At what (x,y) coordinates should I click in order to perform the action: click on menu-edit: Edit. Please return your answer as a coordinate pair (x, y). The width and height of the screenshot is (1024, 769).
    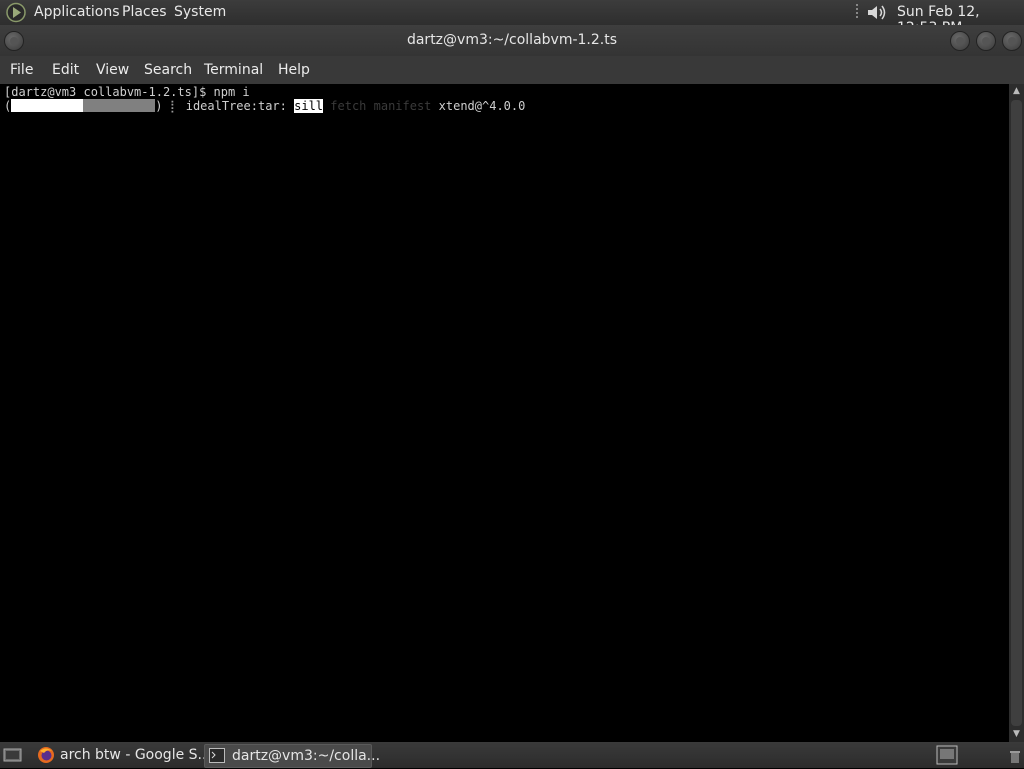
    Looking at the image, I should click on (65, 70).